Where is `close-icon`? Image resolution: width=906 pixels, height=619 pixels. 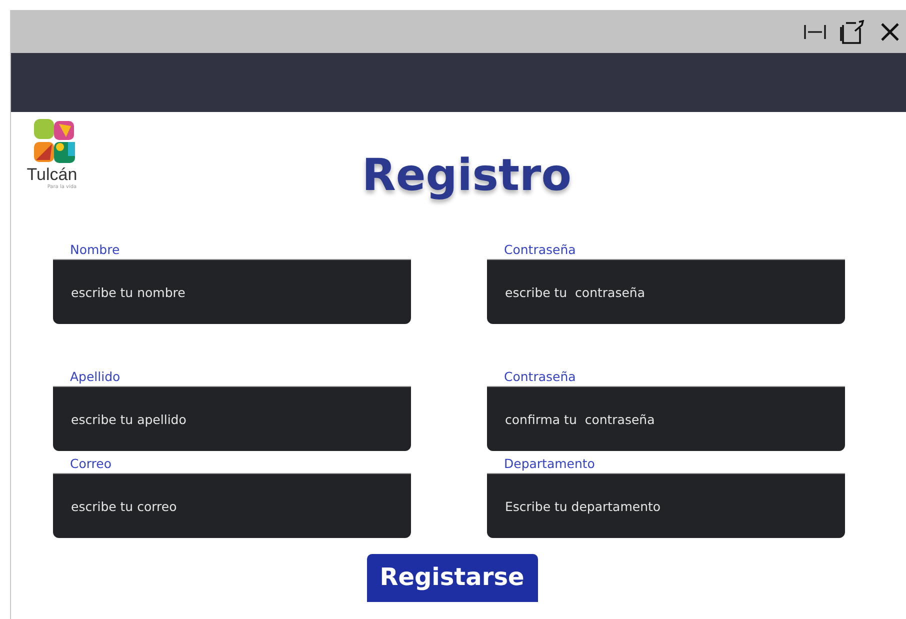 close-icon is located at coordinates (890, 32).